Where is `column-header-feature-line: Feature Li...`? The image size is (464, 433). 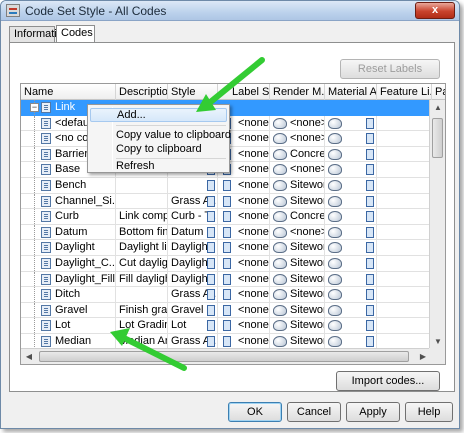 column-header-feature-line: Feature Li... is located at coordinates (404, 92).